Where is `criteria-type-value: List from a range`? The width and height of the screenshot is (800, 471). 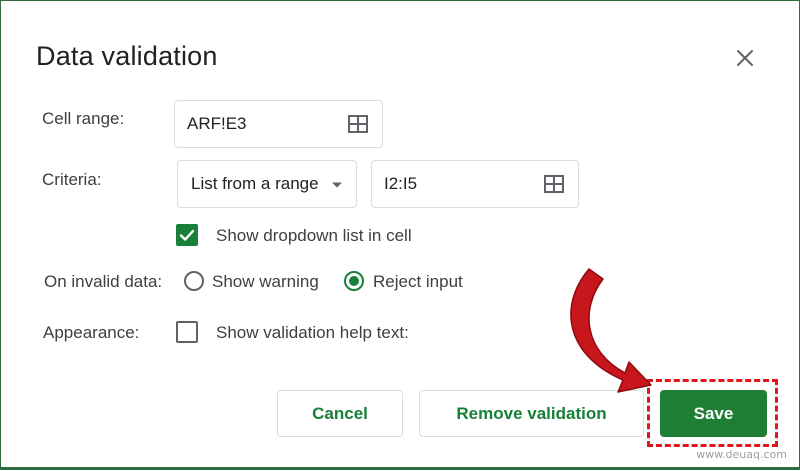 criteria-type-value: List from a range is located at coordinates (255, 183).